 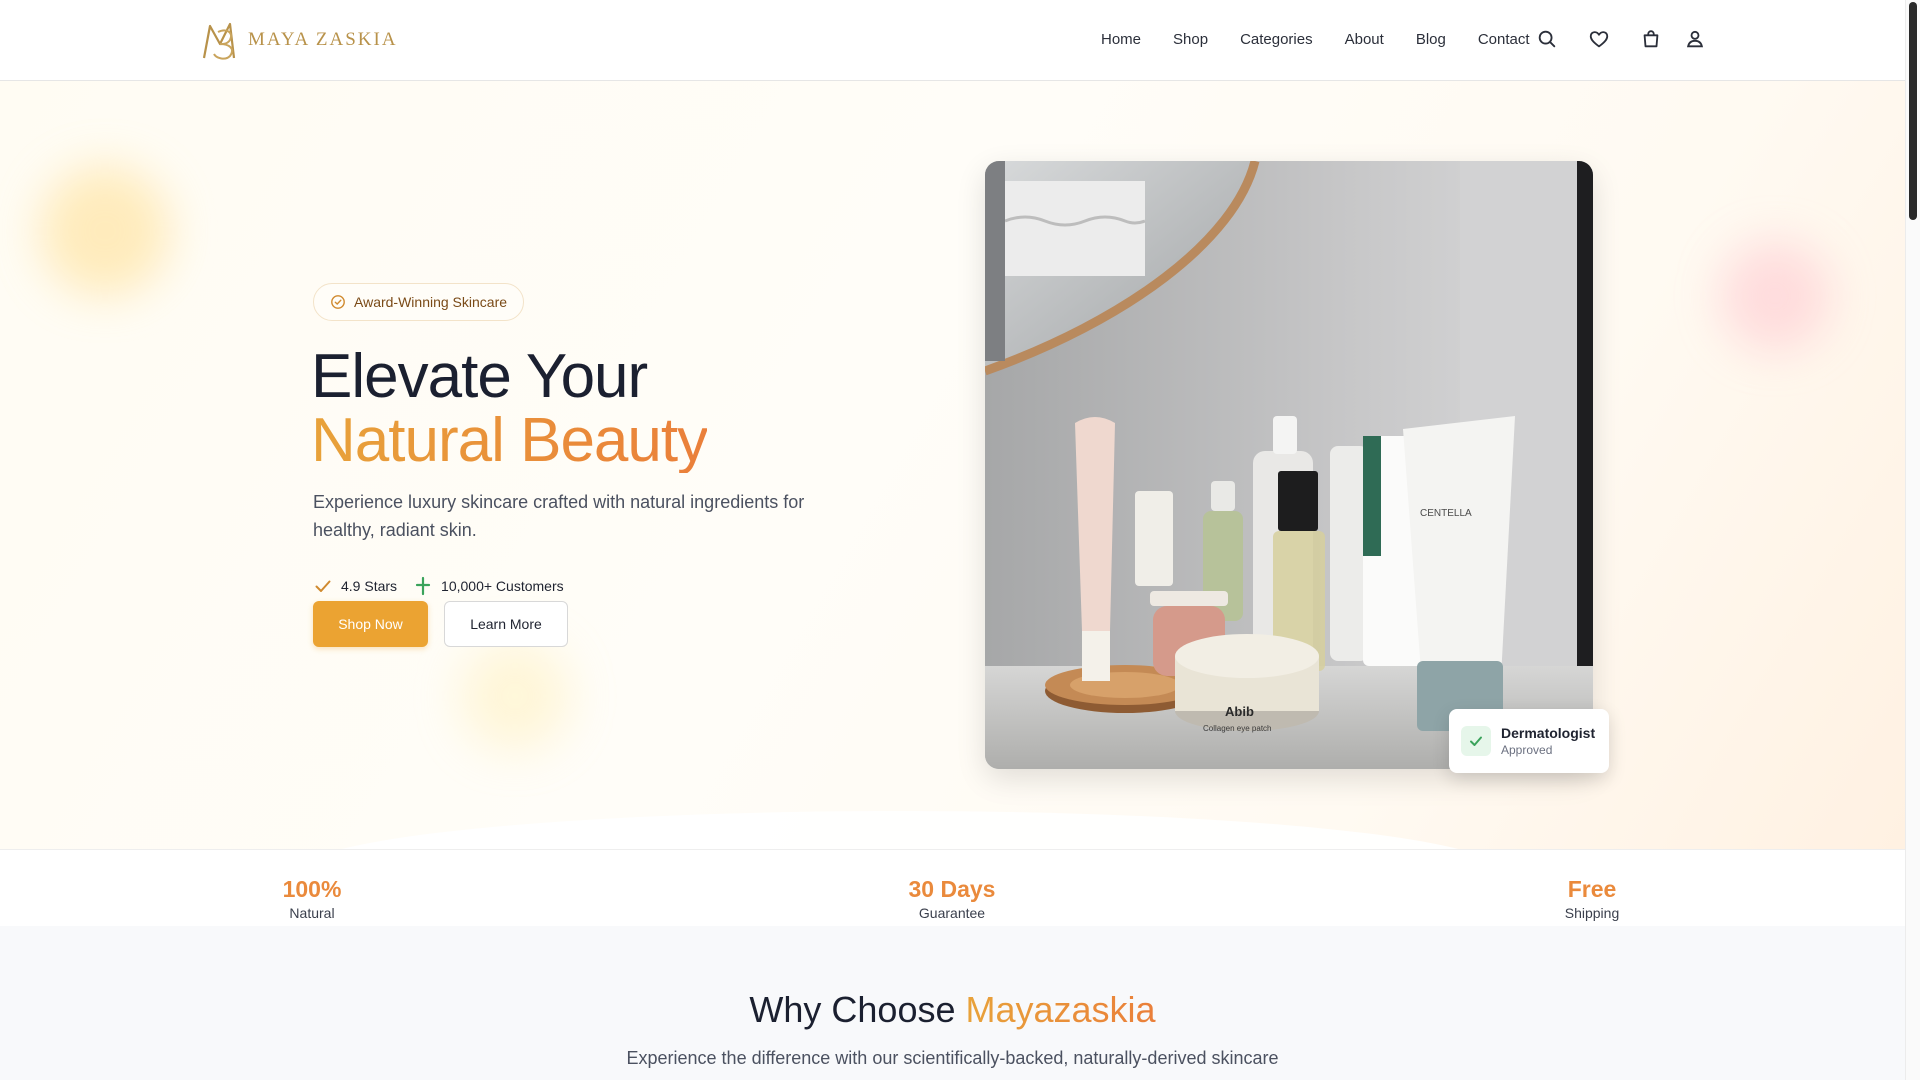 What do you see at coordinates (1592, 889) in the screenshot?
I see `stat-value: Free` at bounding box center [1592, 889].